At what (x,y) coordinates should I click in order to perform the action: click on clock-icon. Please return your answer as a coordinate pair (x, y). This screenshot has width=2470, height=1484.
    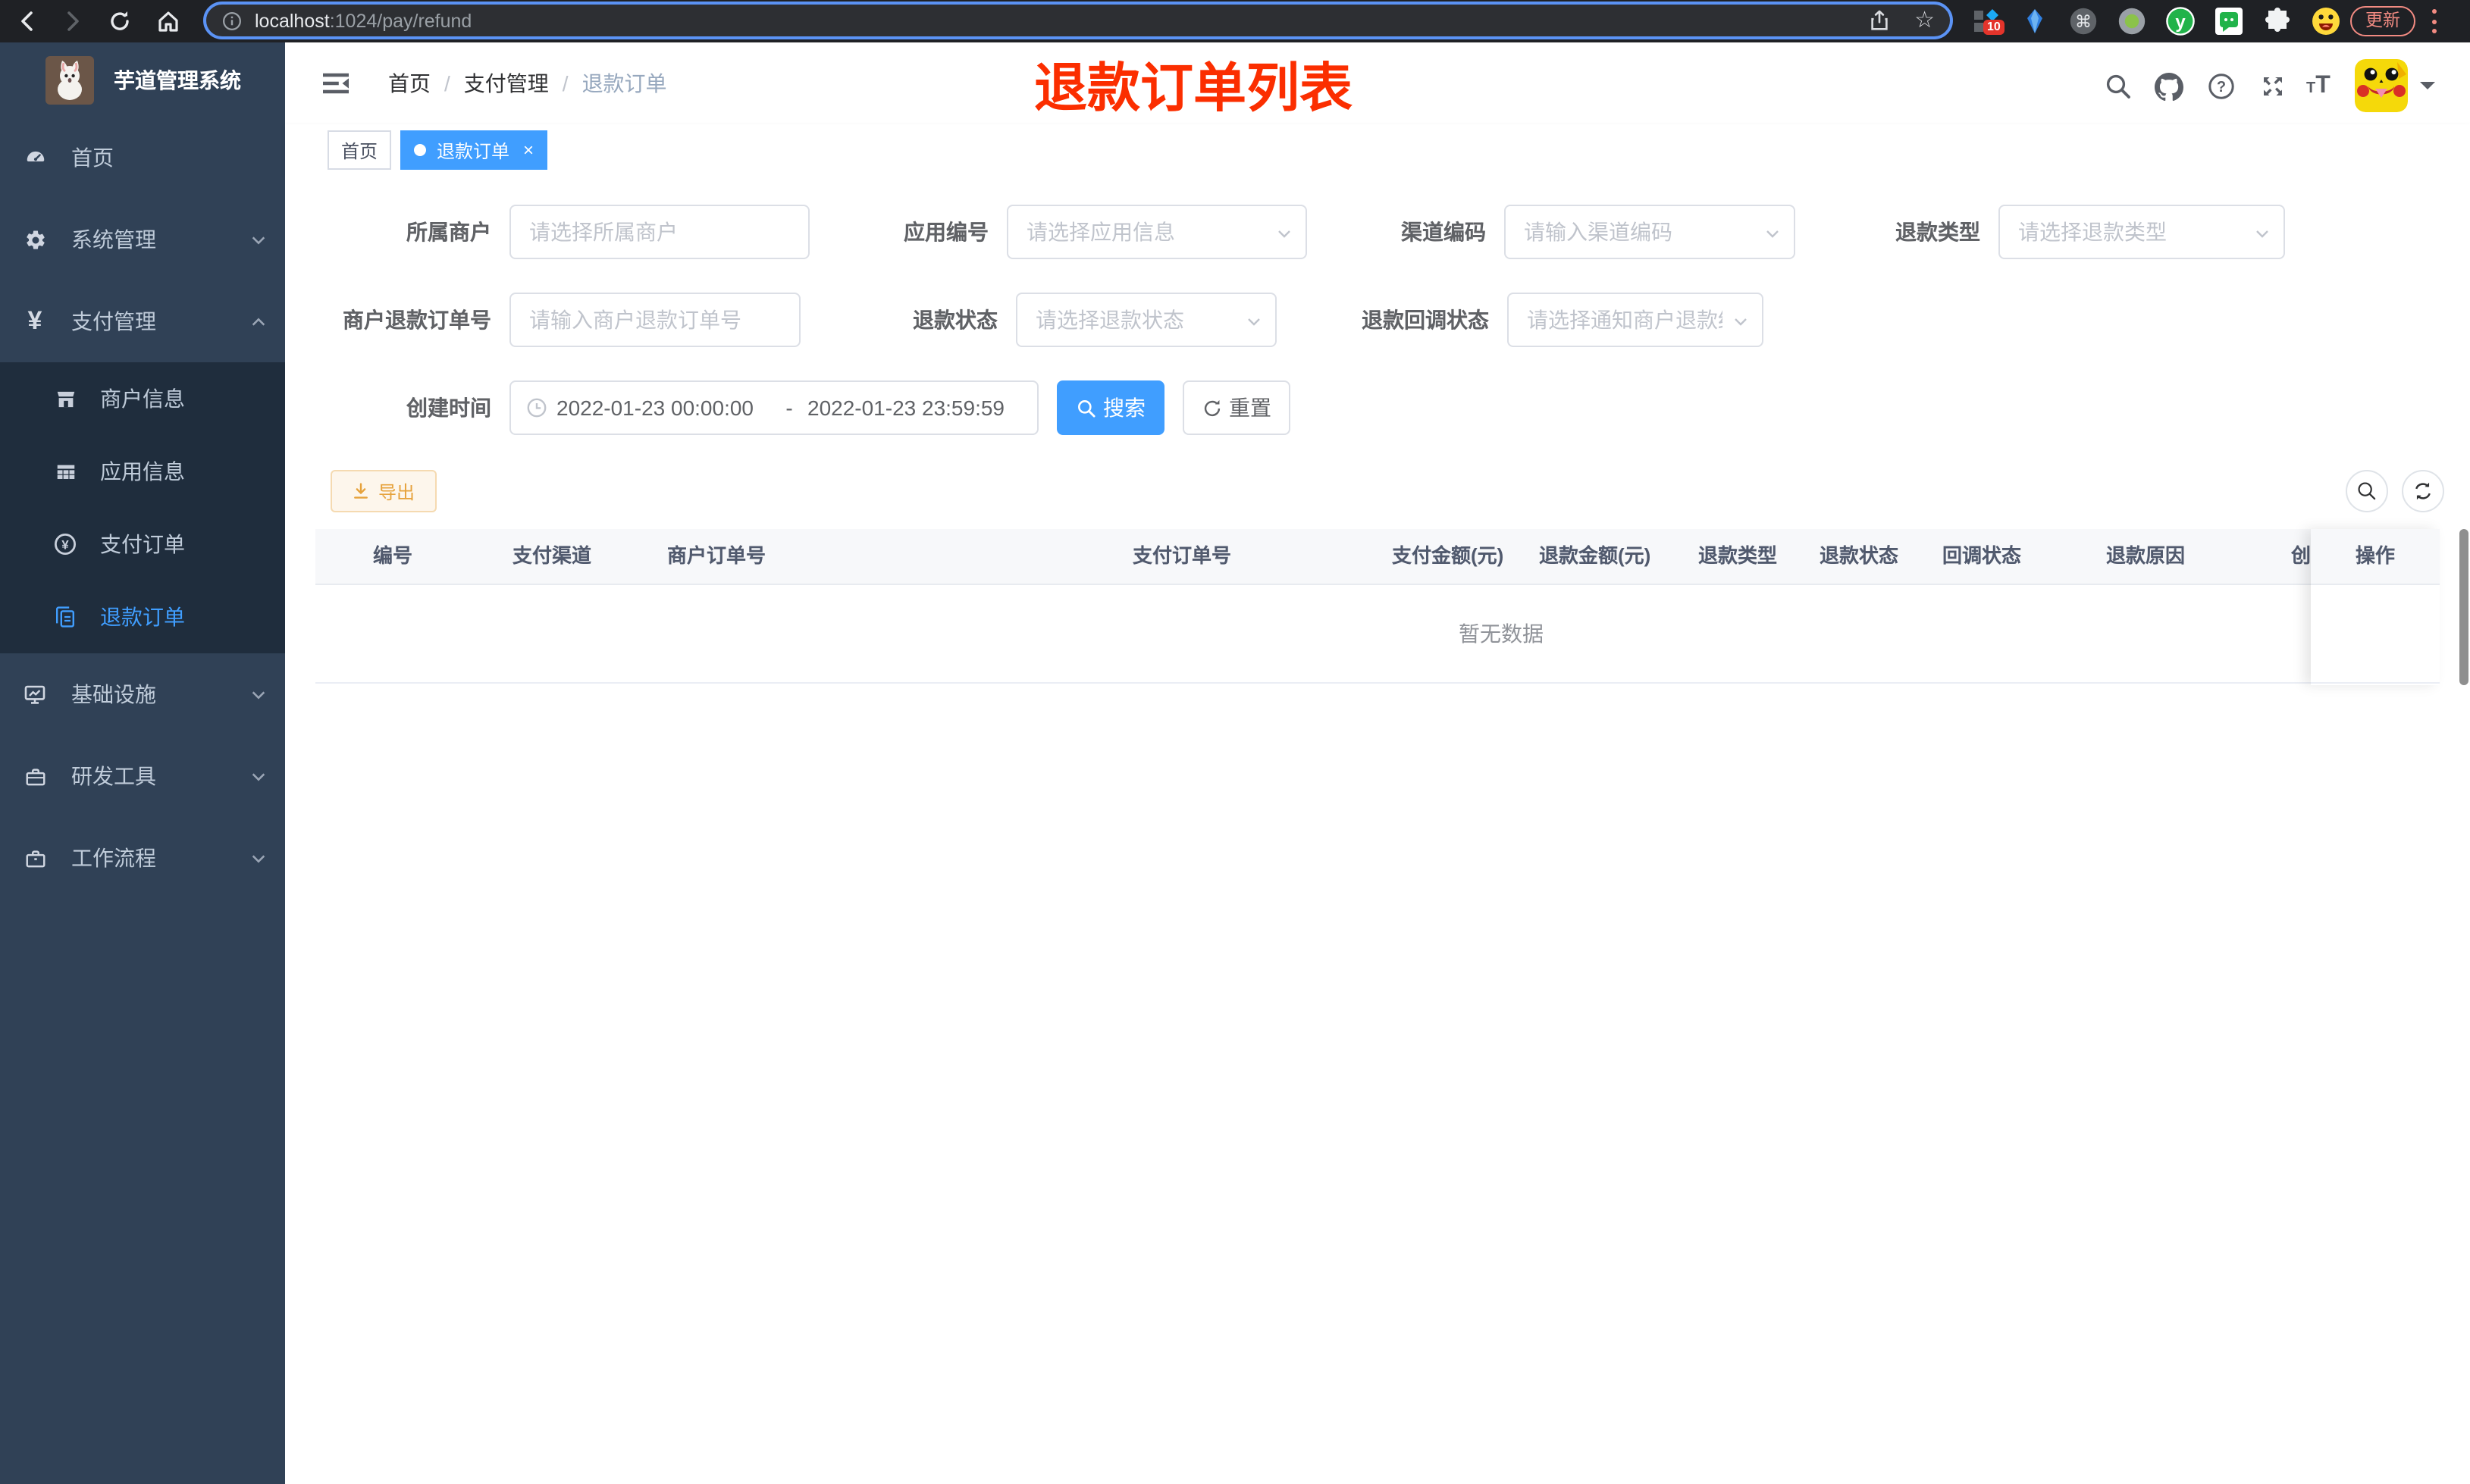
    Looking at the image, I should click on (537, 408).